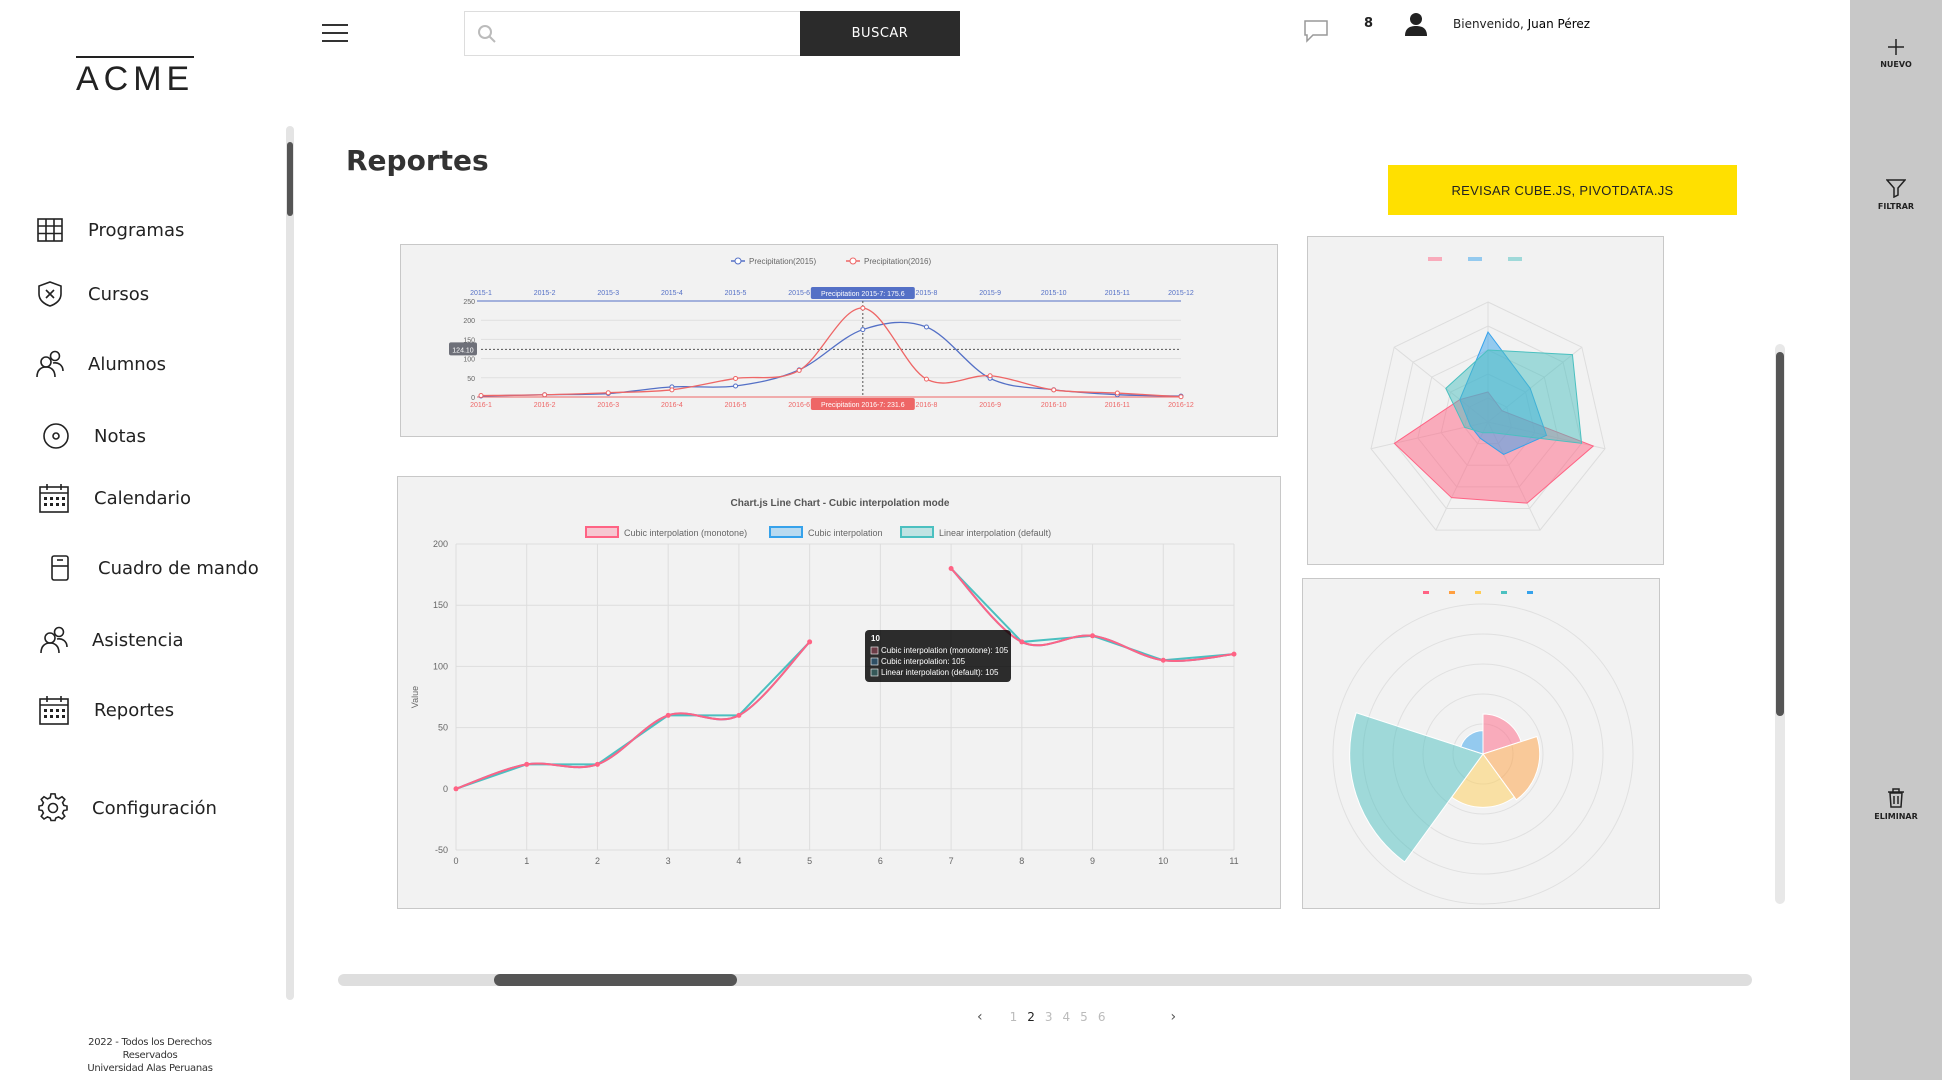 The height and width of the screenshot is (1080, 1942). Describe the element at coordinates (135, 77) in the screenshot. I see `acme-logo: ACME` at that location.